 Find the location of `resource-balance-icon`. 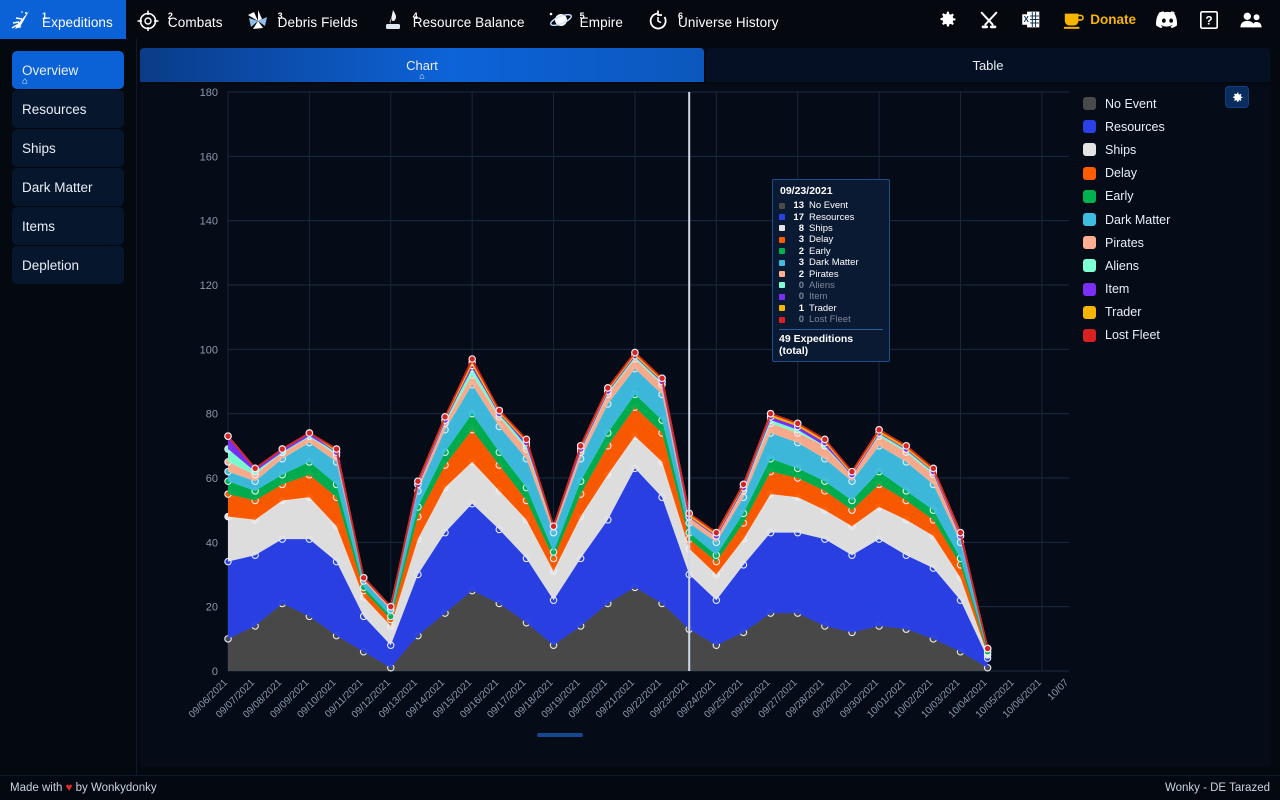

resource-balance-icon is located at coordinates (393, 20).